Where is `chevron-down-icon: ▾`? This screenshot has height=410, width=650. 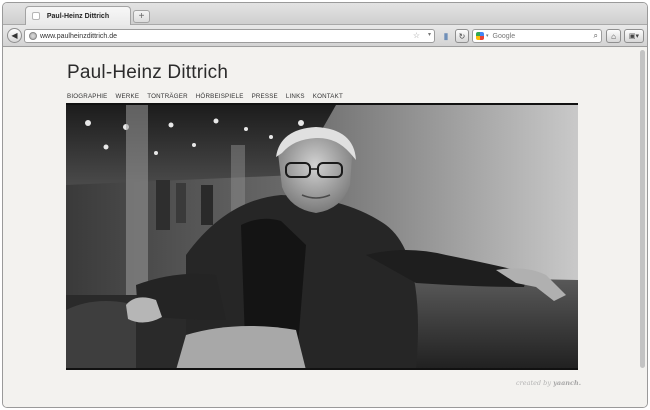 chevron-down-icon: ▾ is located at coordinates (429, 34).